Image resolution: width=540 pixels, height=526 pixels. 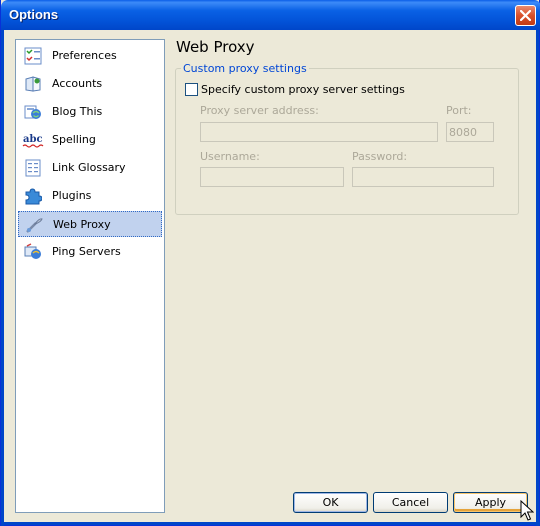 I want to click on sidebar-item-label: Spelling, so click(x=74, y=139).